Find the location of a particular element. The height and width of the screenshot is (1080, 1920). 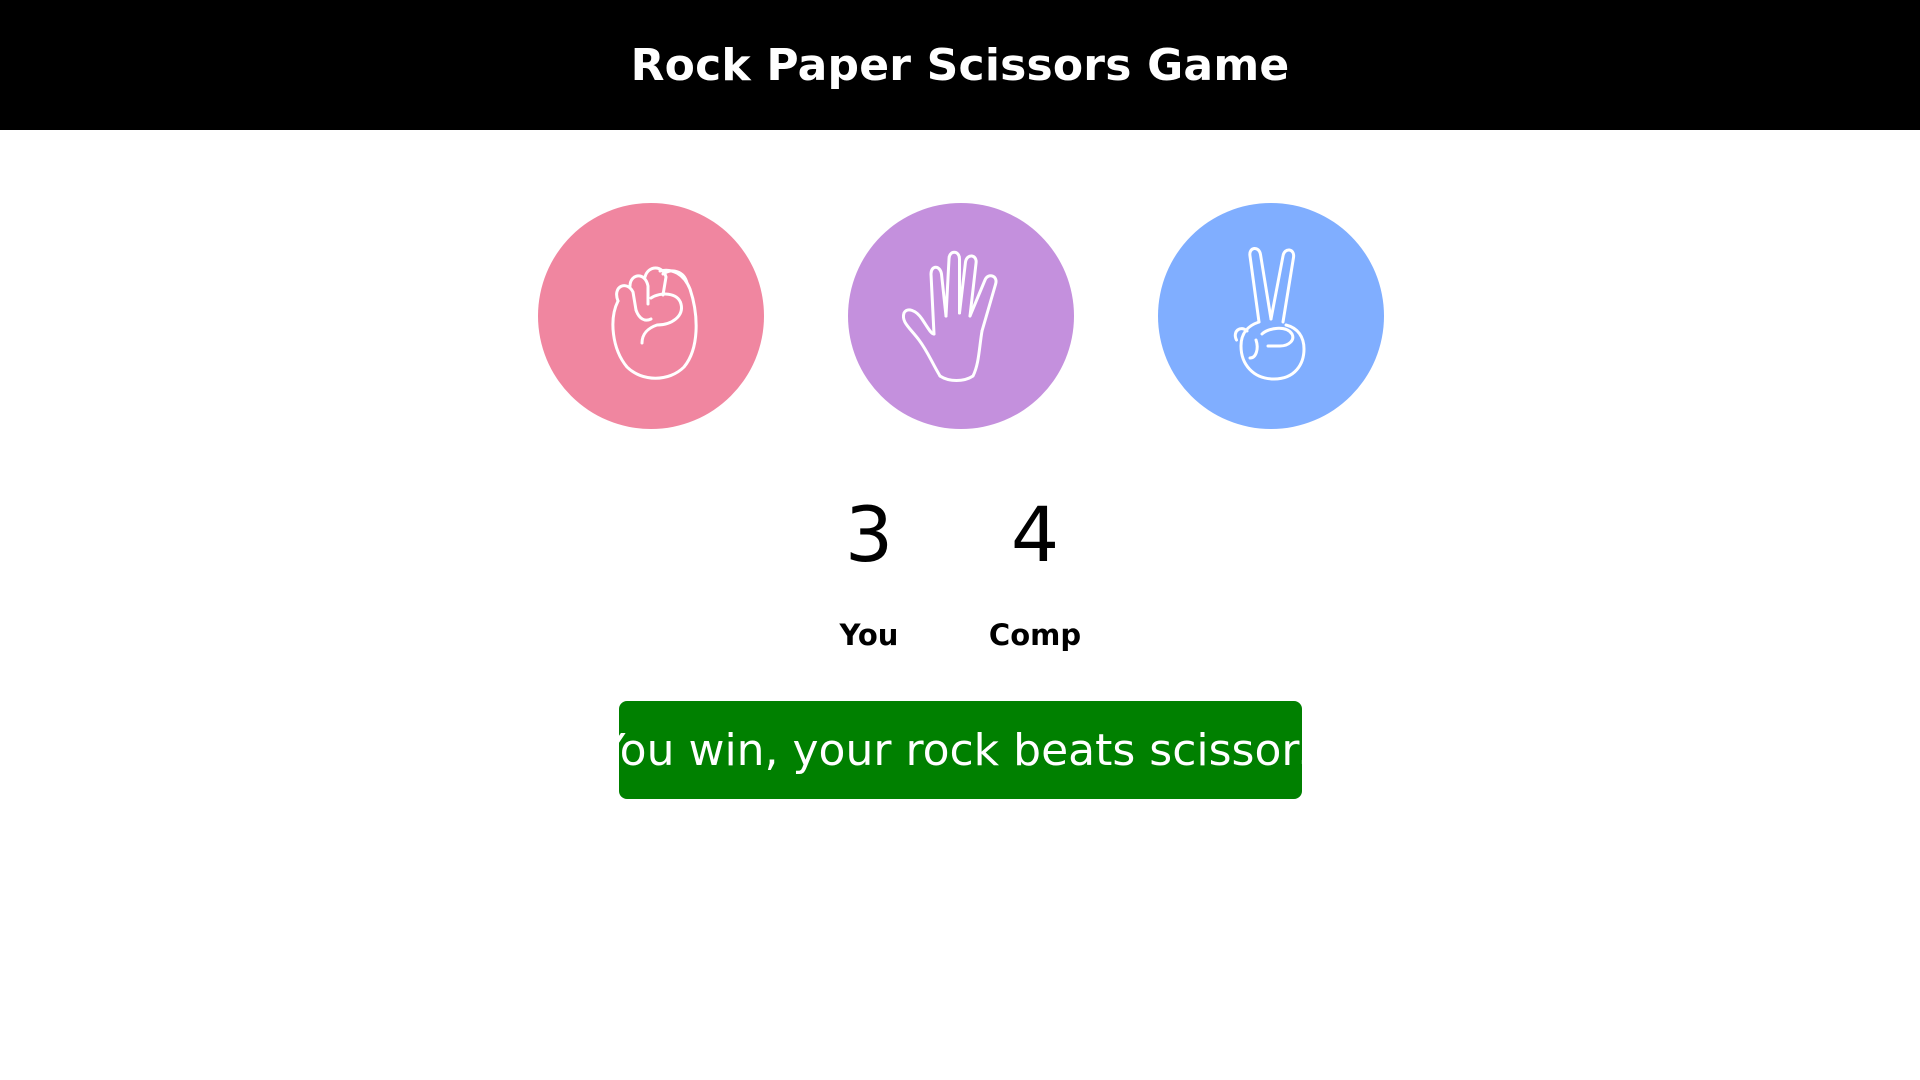

peace-hand-icon is located at coordinates (1269, 314).